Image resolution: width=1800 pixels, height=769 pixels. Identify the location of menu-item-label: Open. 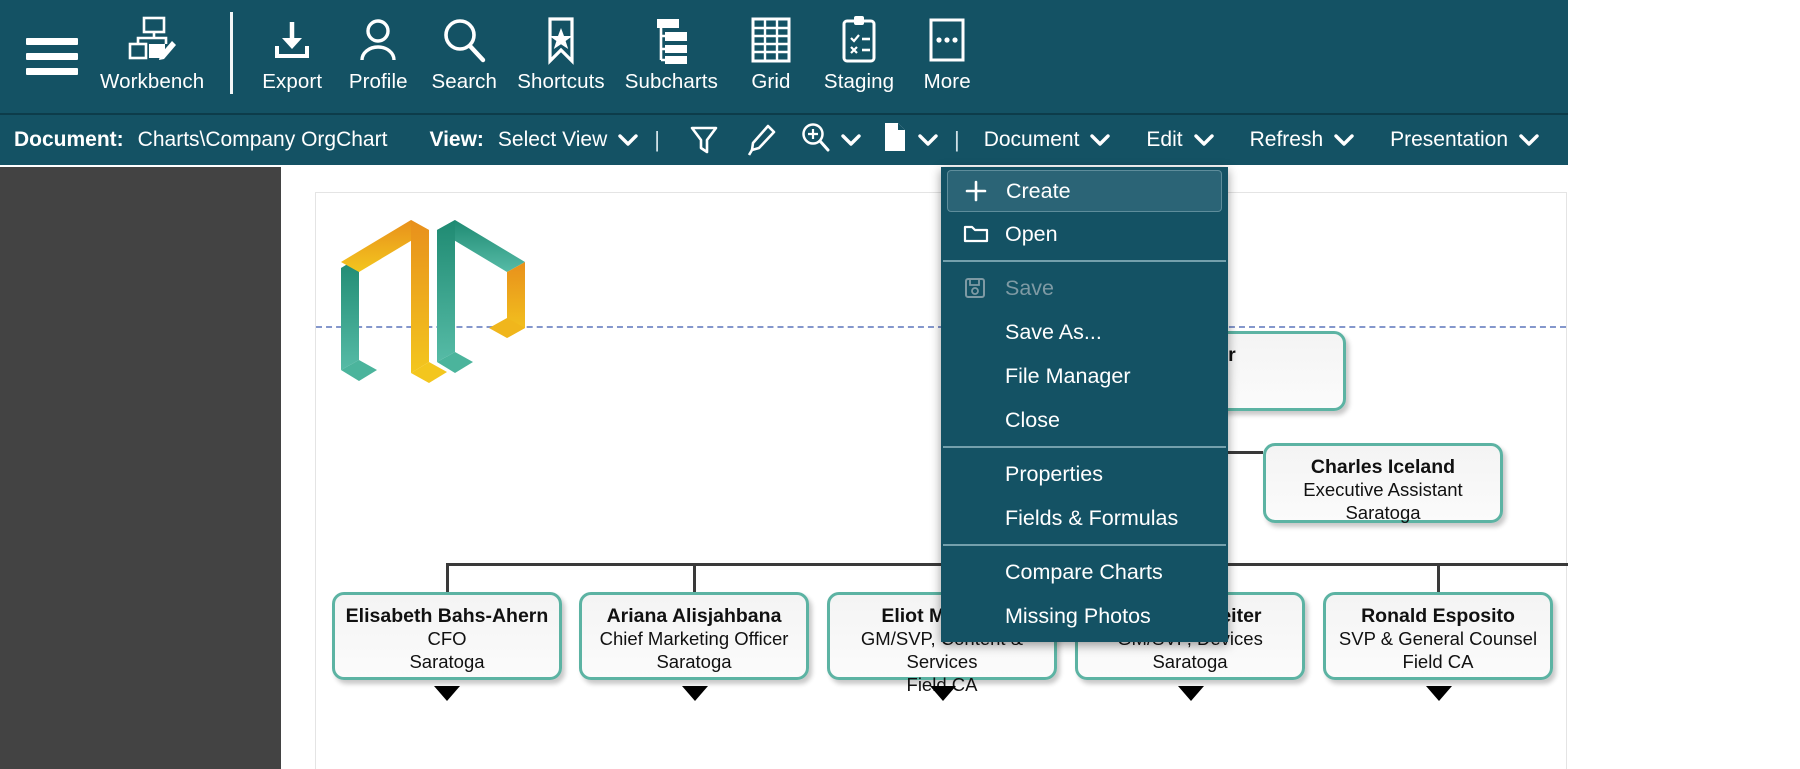
(1031, 233).